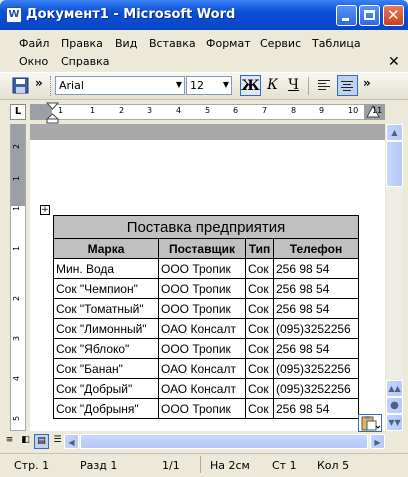  I want to click on maximize-button, so click(369, 15).